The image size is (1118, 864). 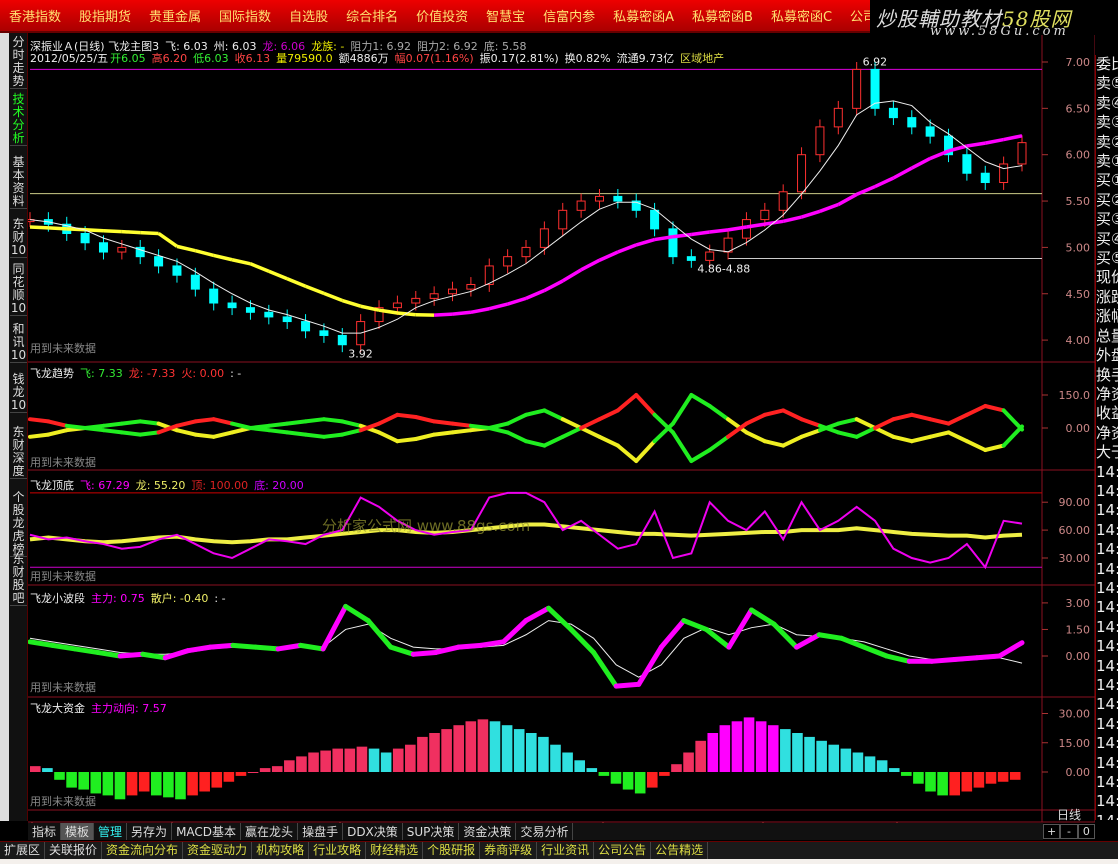 What do you see at coordinates (111, 831) in the screenshot?
I see `indicator-tab: 管理` at bounding box center [111, 831].